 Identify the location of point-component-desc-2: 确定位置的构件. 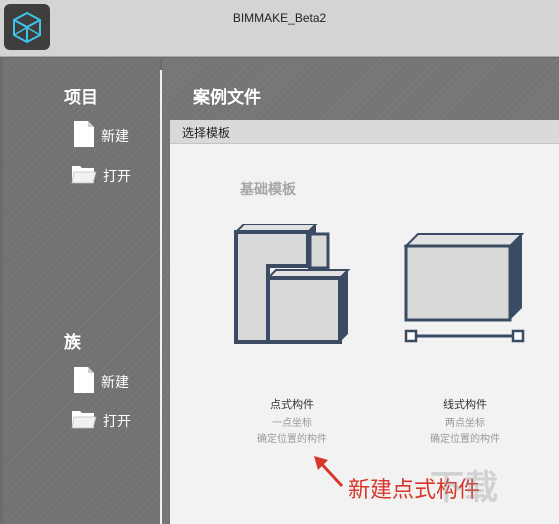
(292, 439).